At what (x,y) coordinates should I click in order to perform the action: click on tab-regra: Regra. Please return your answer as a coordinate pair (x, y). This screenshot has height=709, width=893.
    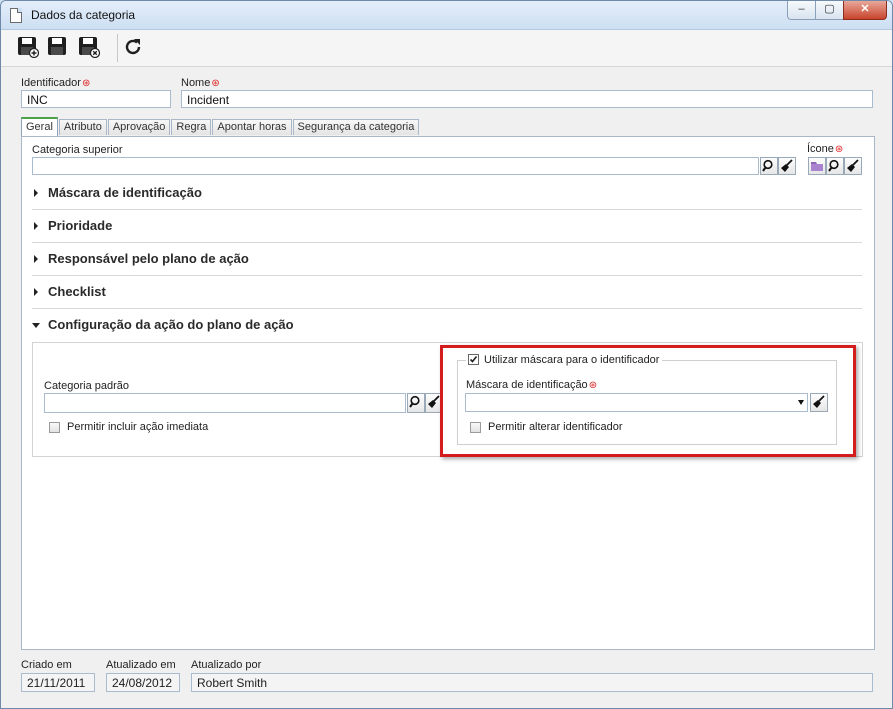
    Looking at the image, I should click on (191, 127).